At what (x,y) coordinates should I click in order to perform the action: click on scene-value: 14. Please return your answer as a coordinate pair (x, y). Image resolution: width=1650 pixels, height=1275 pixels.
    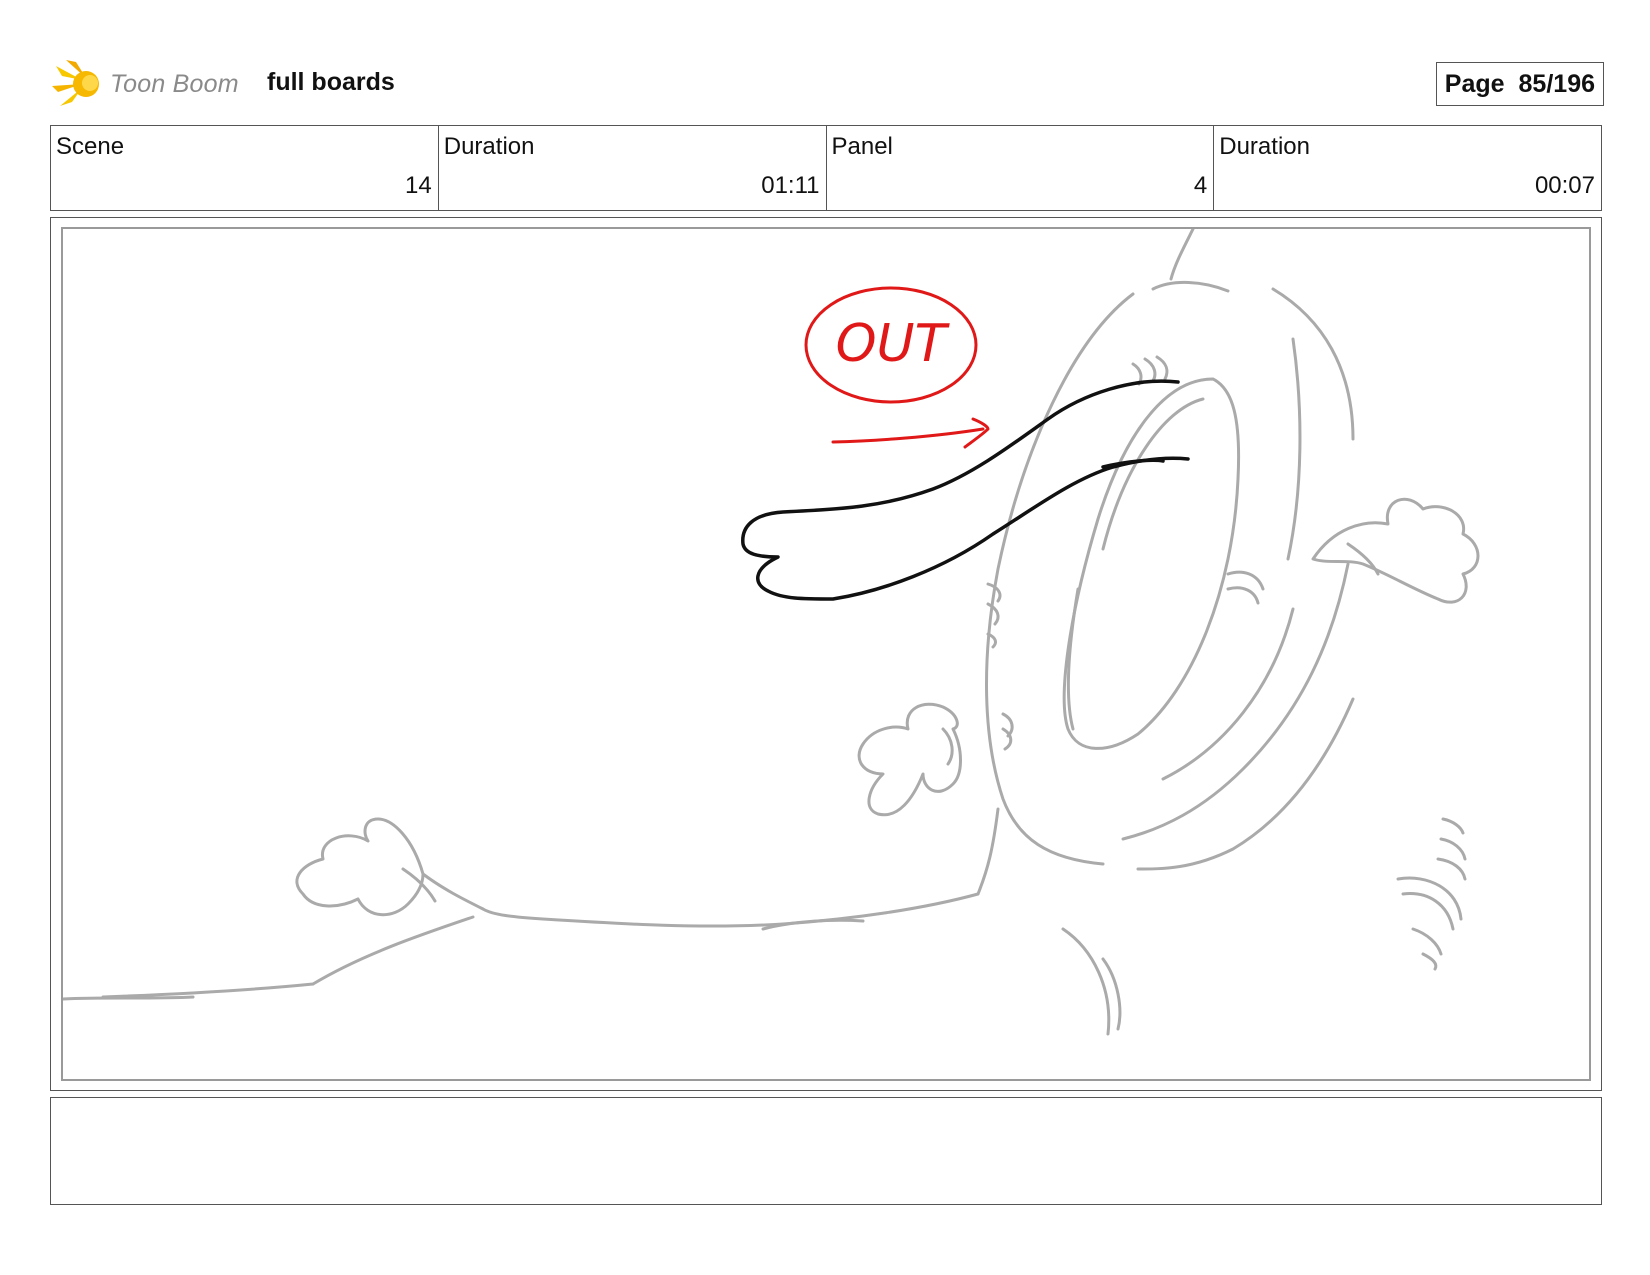
    Looking at the image, I should click on (418, 185).